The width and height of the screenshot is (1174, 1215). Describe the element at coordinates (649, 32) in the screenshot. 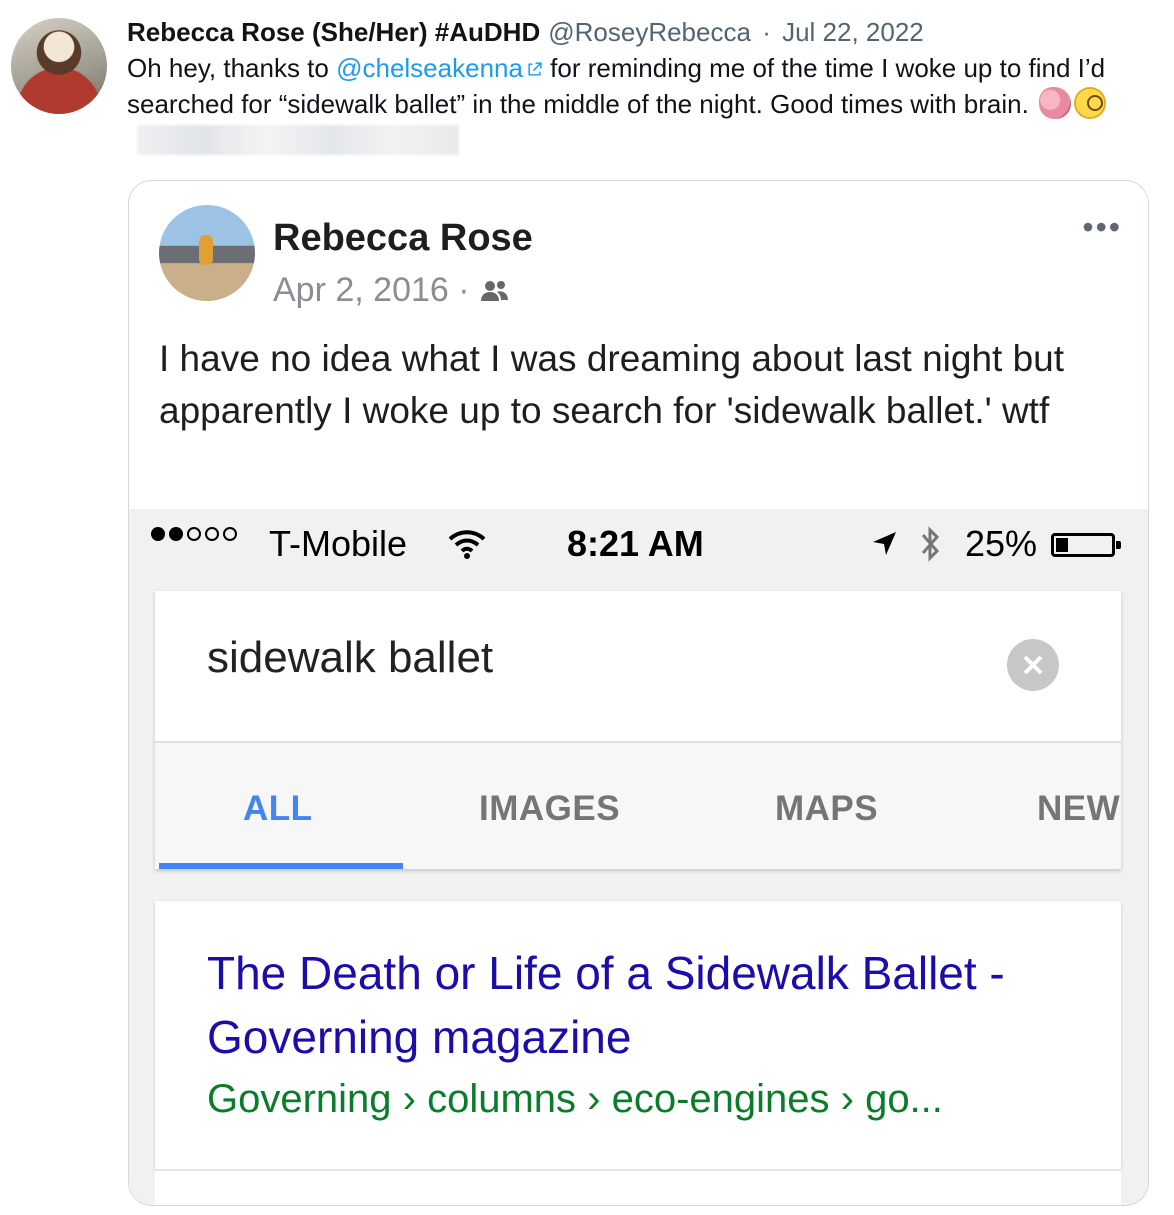

I see `tweet-handle: @RoseyRebecca` at that location.